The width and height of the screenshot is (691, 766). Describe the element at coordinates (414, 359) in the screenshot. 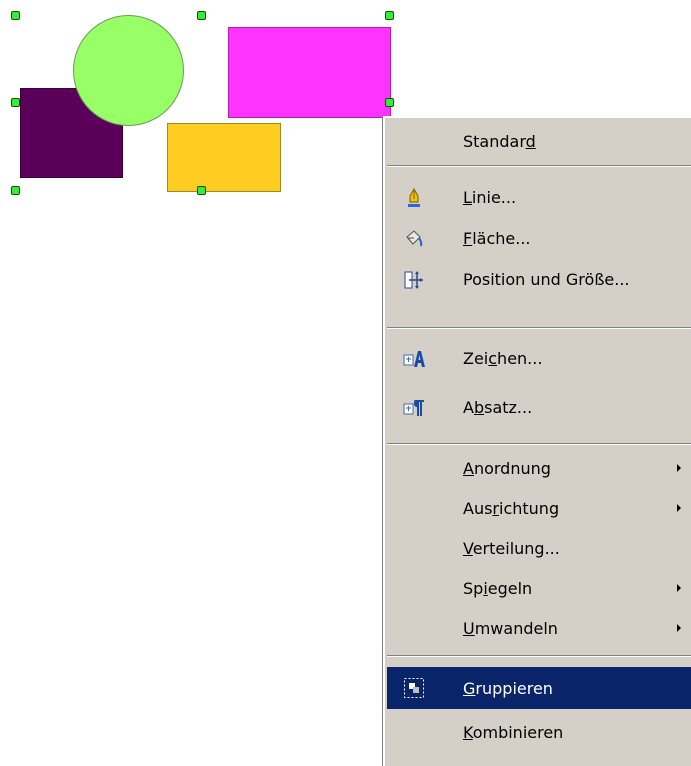

I see `character-icon` at that location.